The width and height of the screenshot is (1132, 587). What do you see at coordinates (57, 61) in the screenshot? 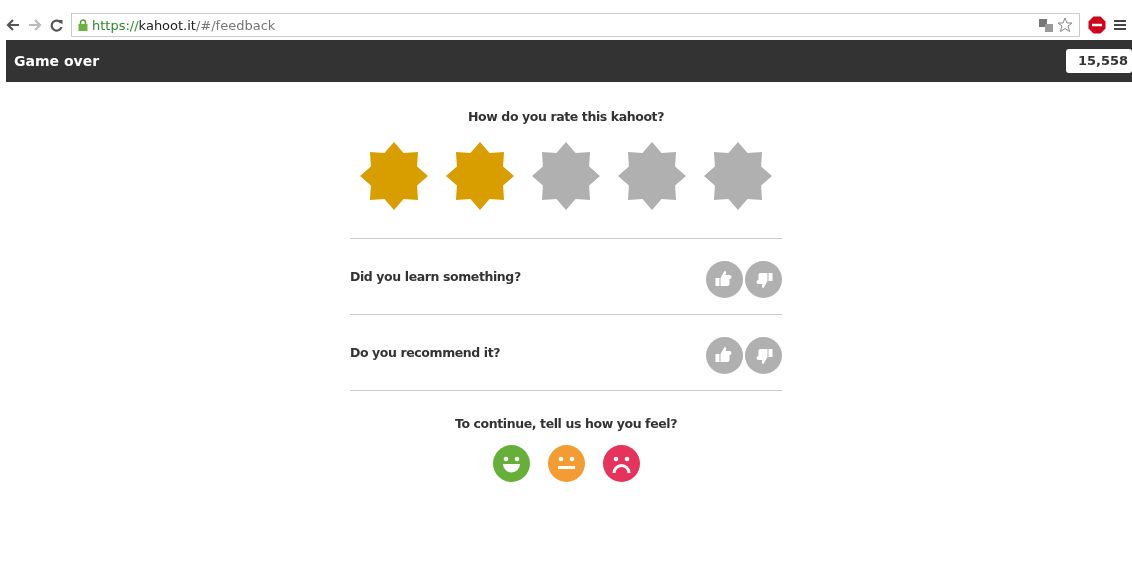
I see `page-title: Game over` at bounding box center [57, 61].